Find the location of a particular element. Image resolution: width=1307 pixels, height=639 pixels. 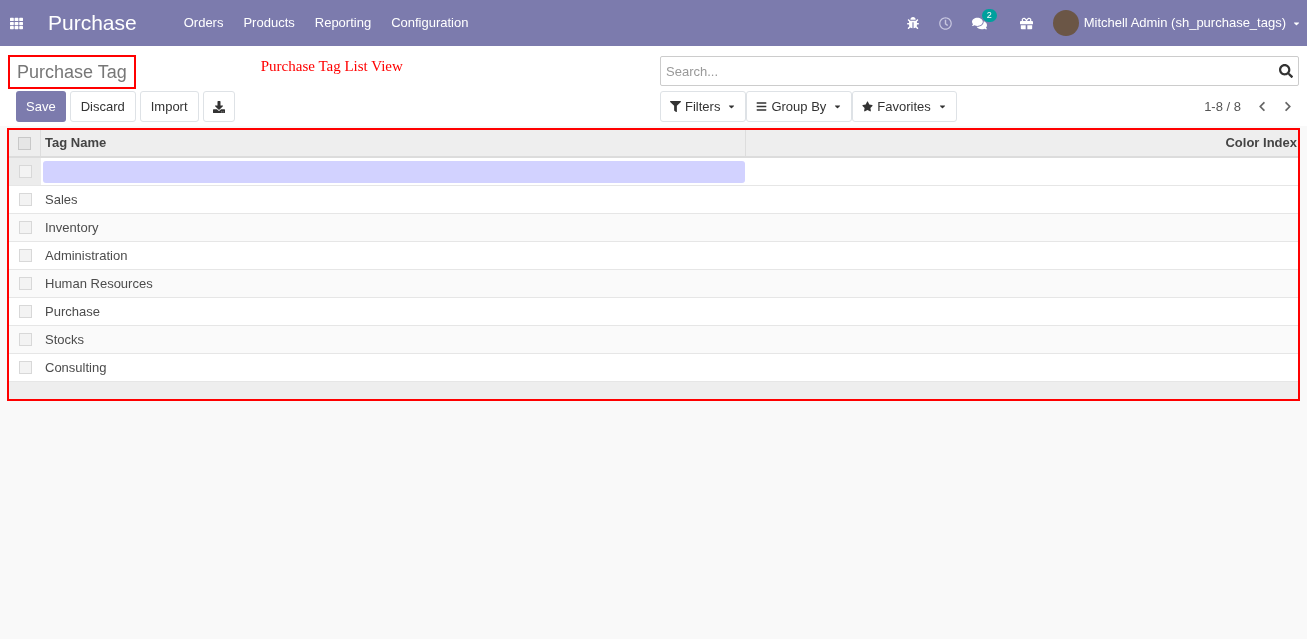

message-count-badge: 2 is located at coordinates (989, 15).